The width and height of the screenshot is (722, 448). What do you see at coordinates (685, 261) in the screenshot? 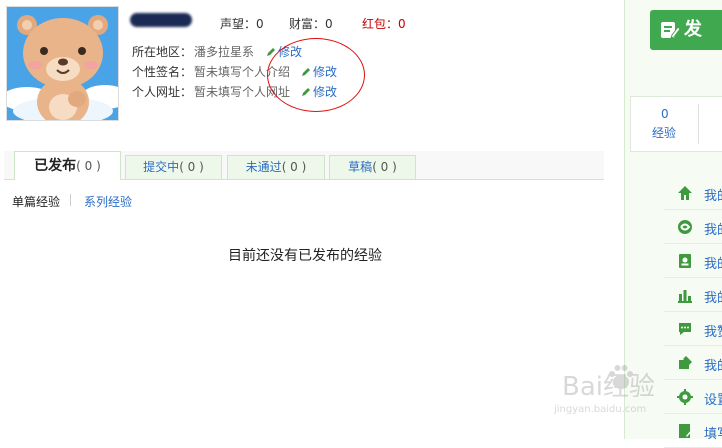
I see `contact-icon` at bounding box center [685, 261].